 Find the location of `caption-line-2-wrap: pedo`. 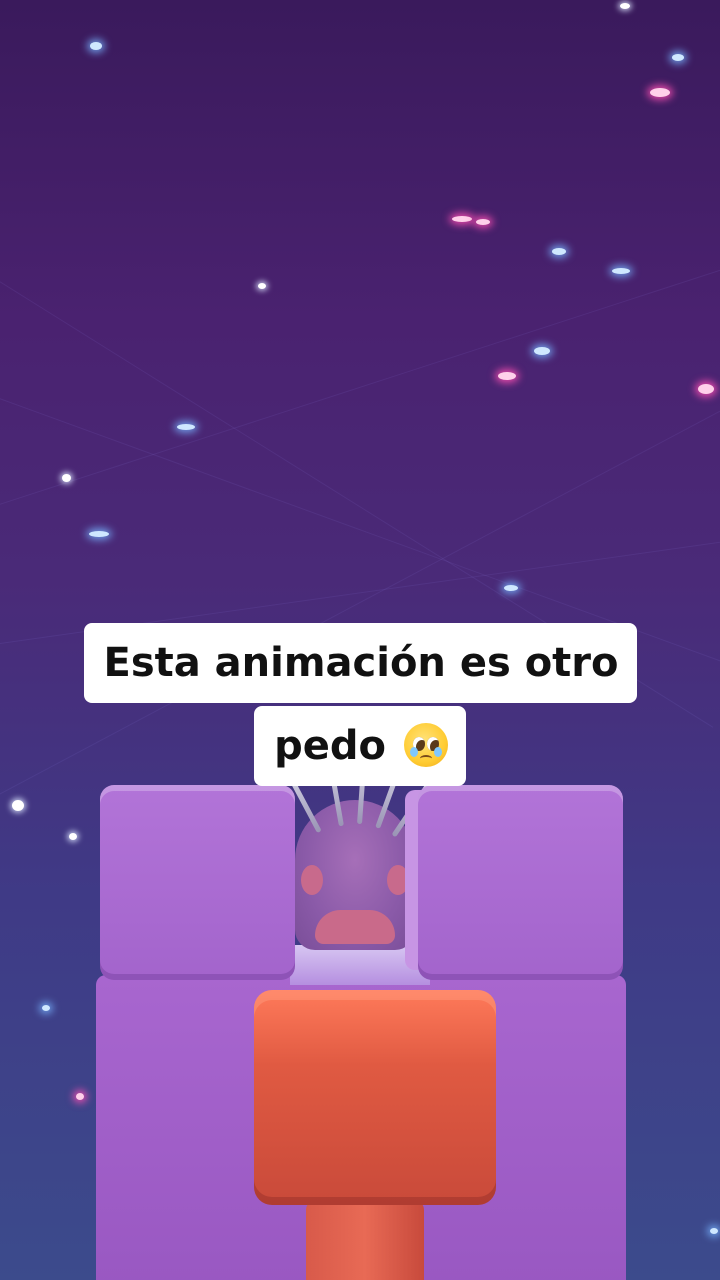

caption-line-2-wrap: pedo is located at coordinates (360, 746).